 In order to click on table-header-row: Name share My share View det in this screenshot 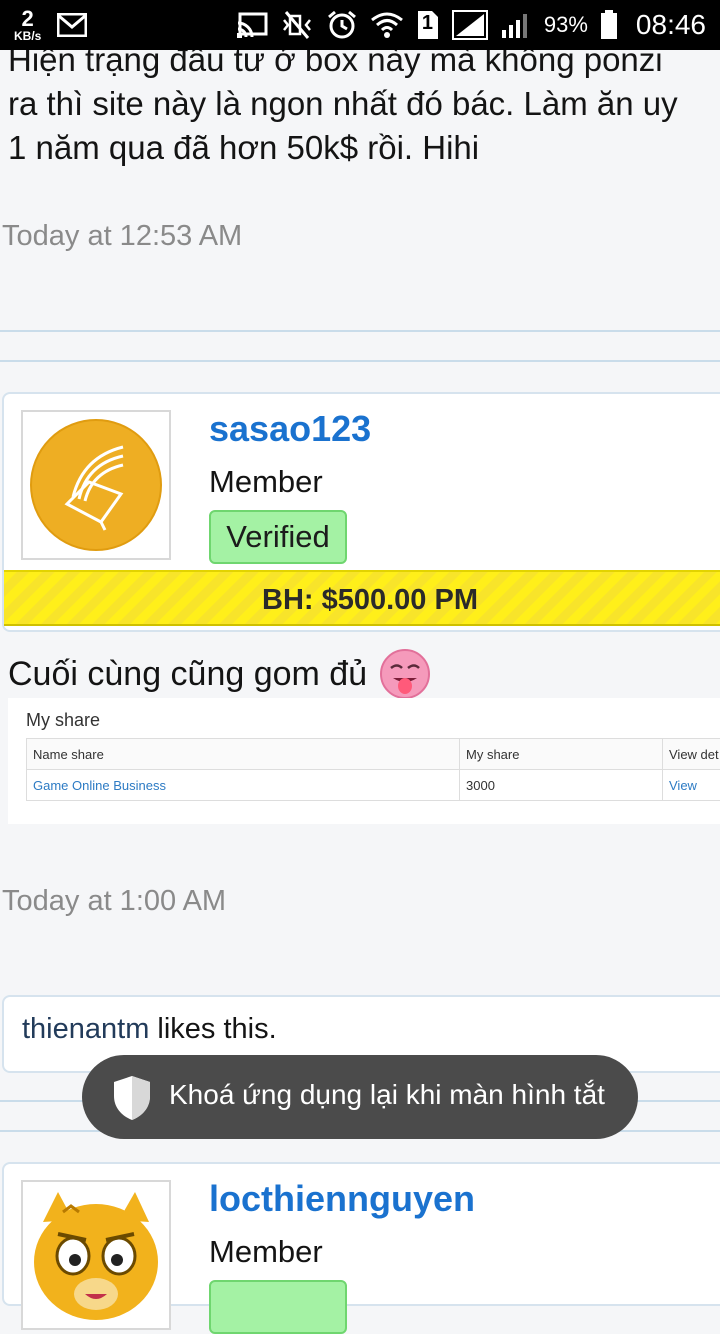, I will do `click(373, 754)`.